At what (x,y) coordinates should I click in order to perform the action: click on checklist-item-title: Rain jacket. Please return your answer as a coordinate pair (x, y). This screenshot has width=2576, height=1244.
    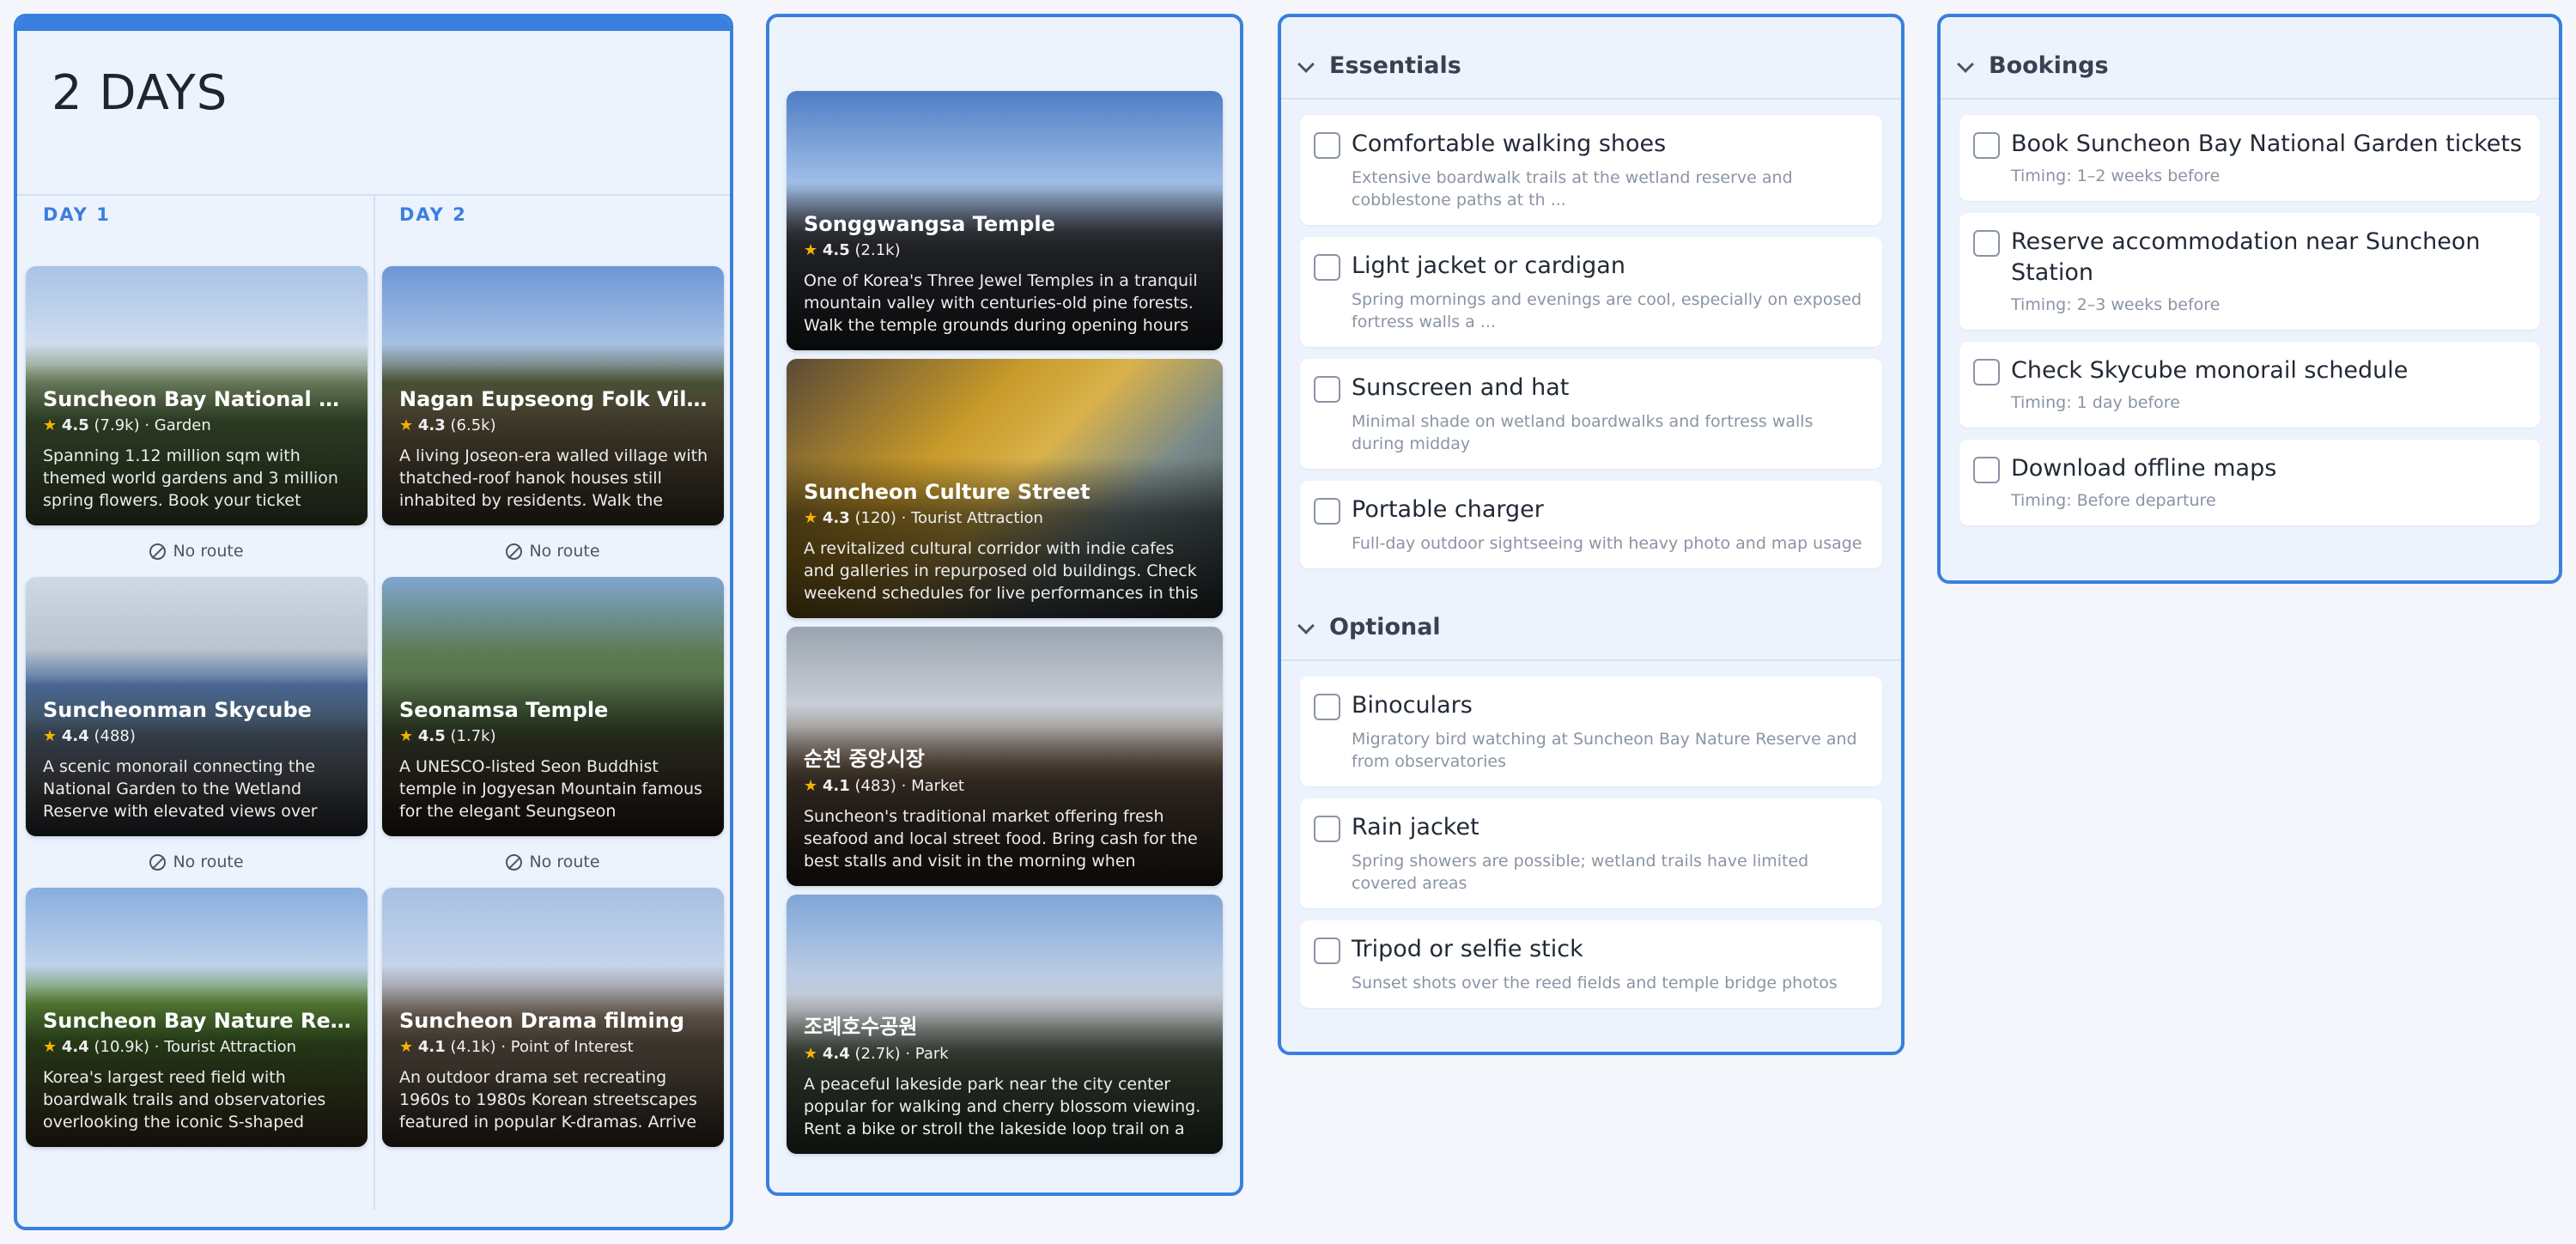
    Looking at the image, I should click on (1415, 827).